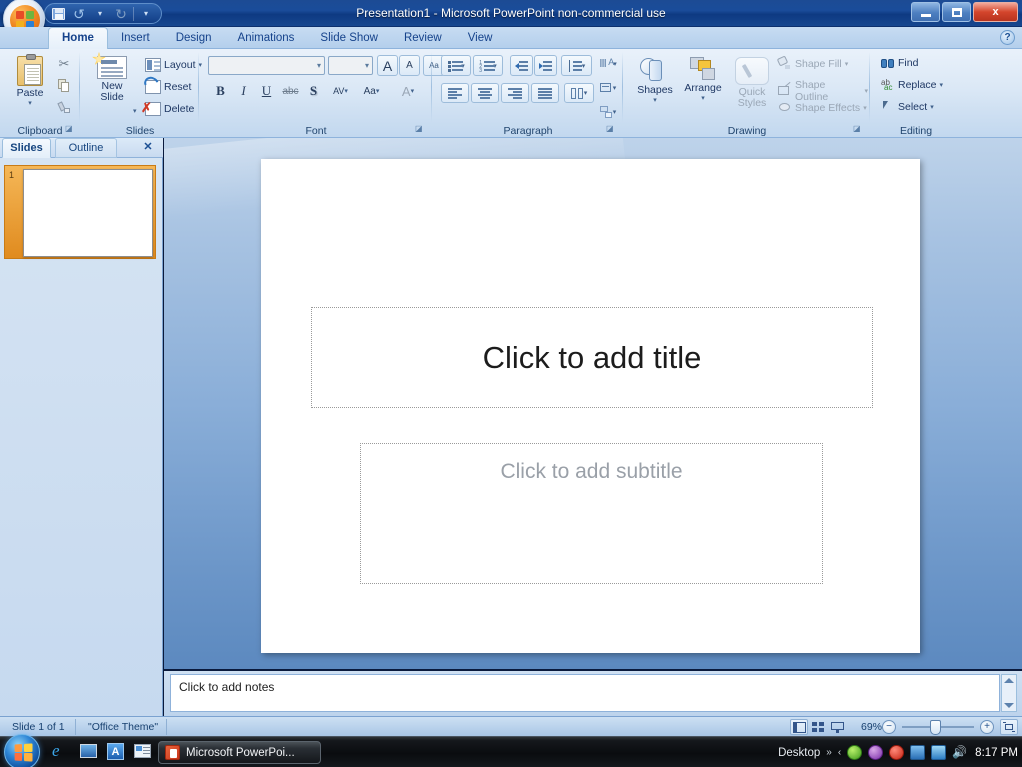 The image size is (1022, 767). I want to click on reset-button: Reset, so click(168, 87).